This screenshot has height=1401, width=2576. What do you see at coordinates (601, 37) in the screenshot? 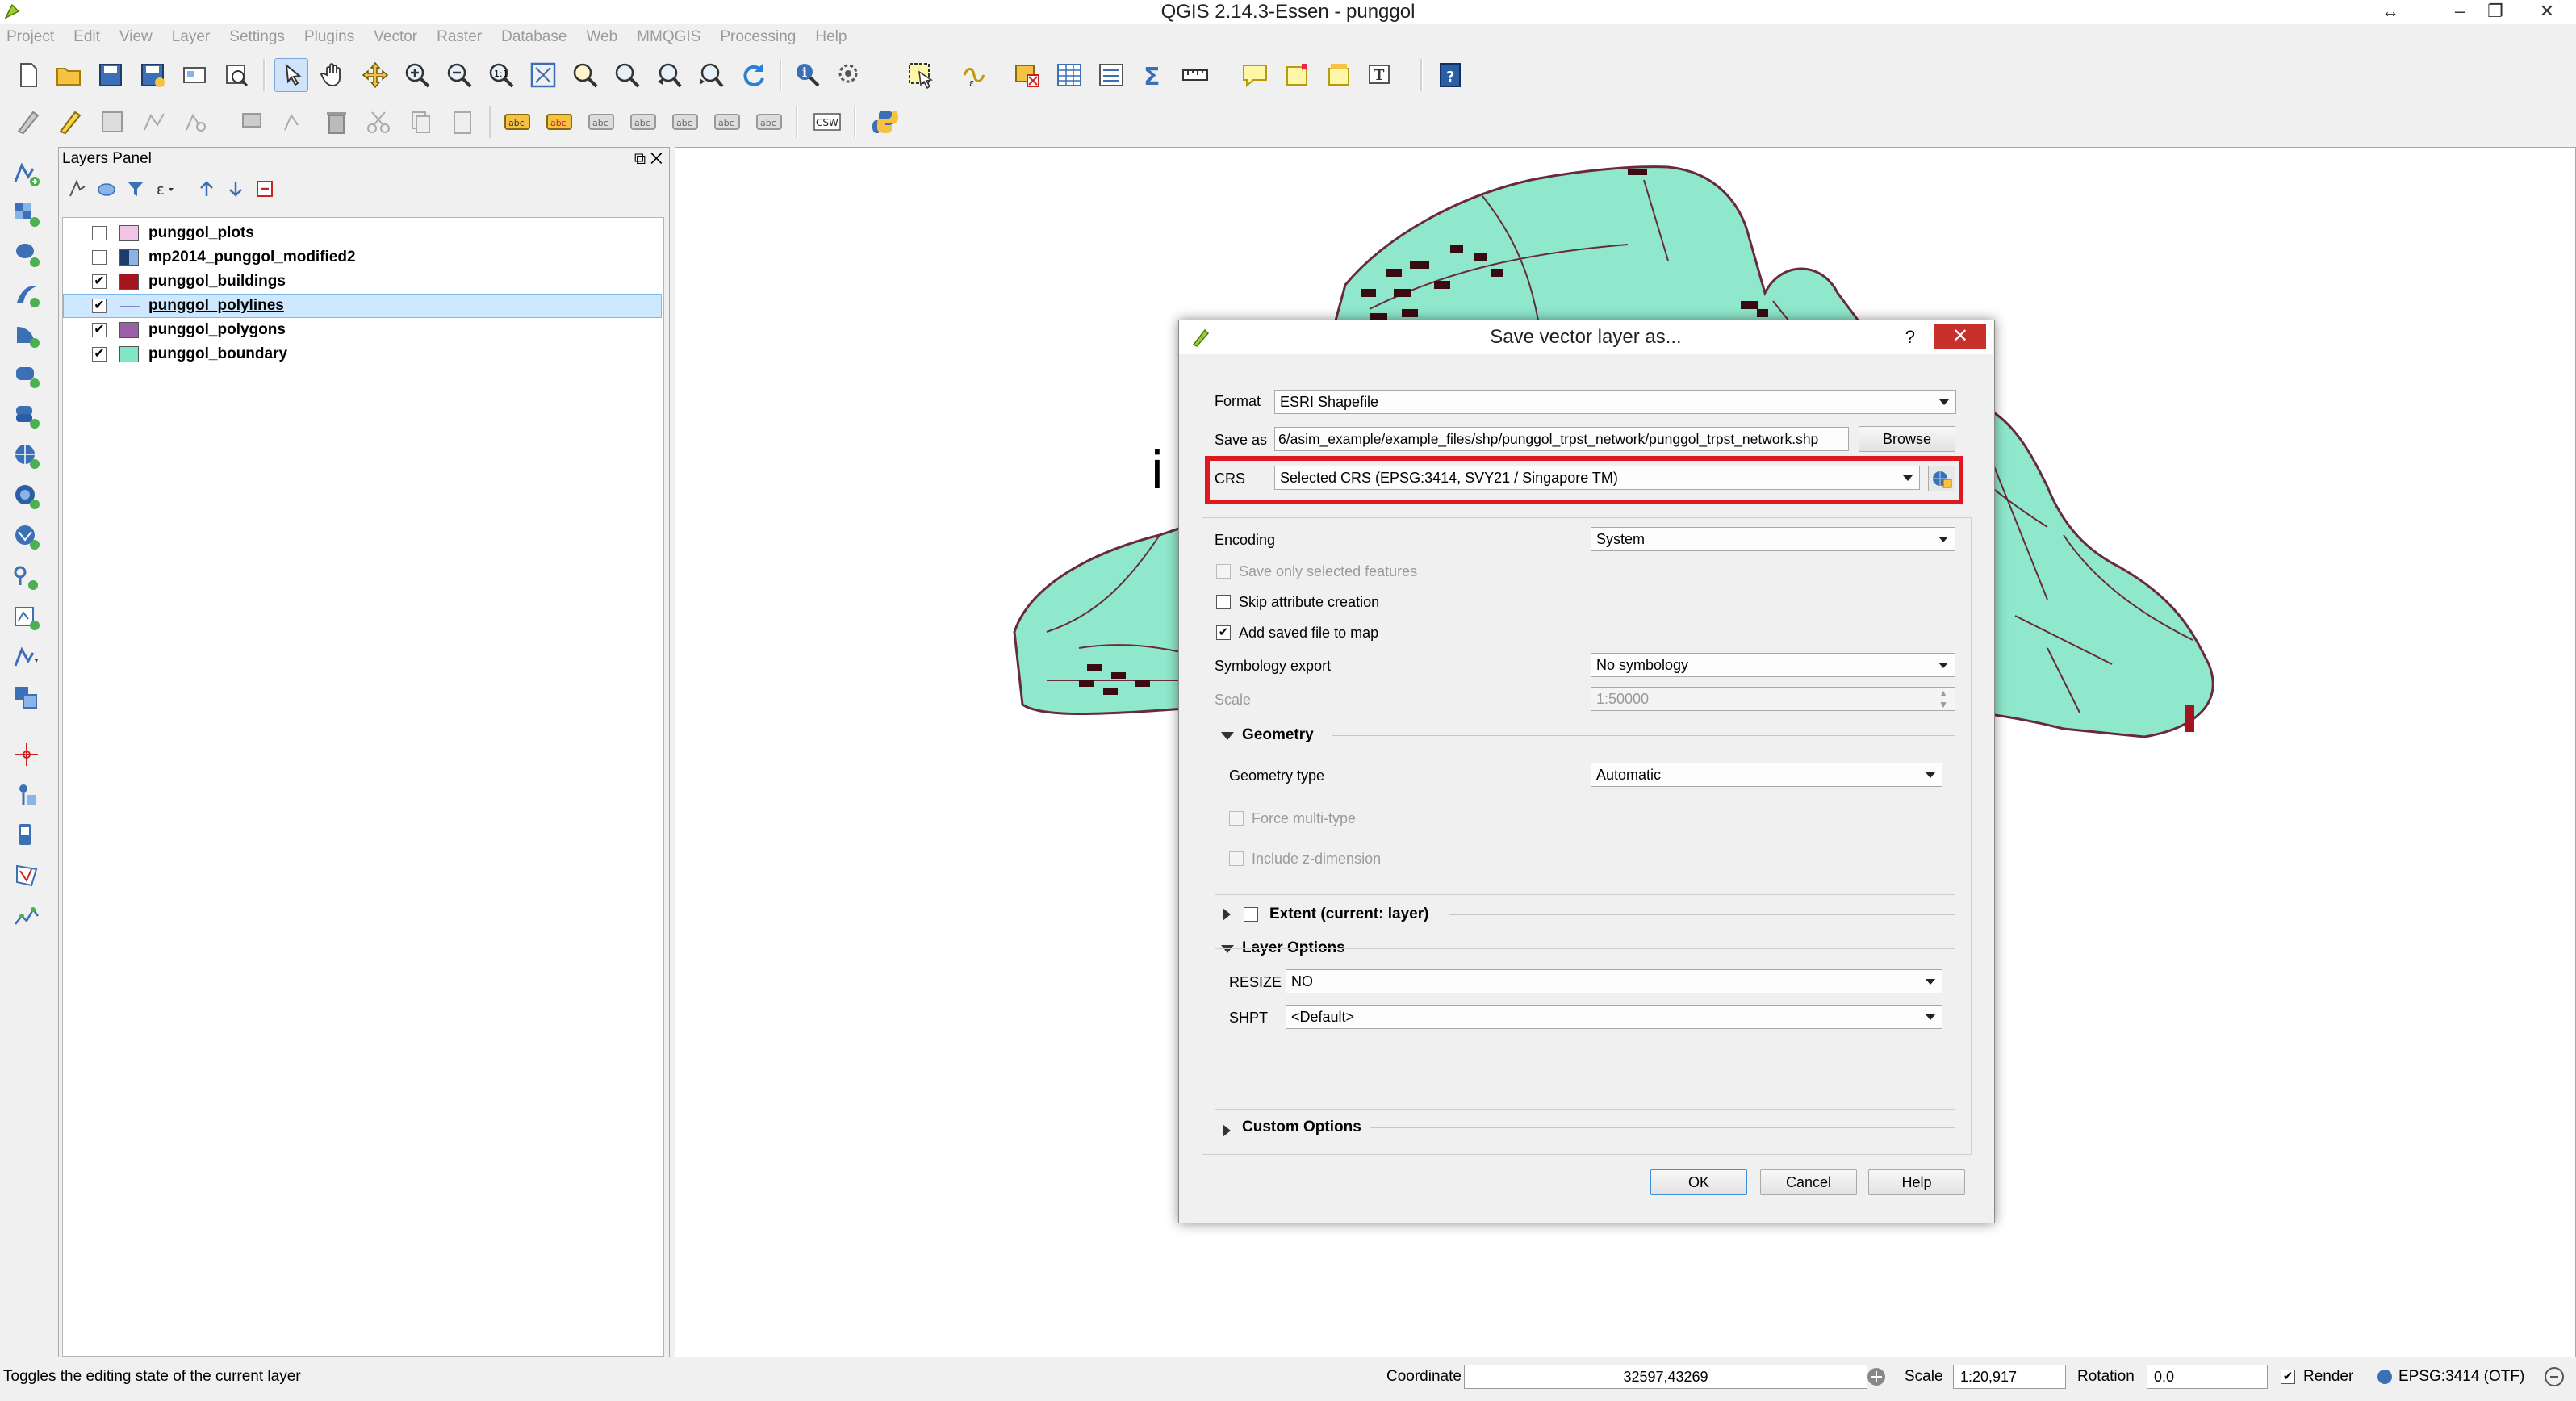
I see `menu-web: Web` at bounding box center [601, 37].